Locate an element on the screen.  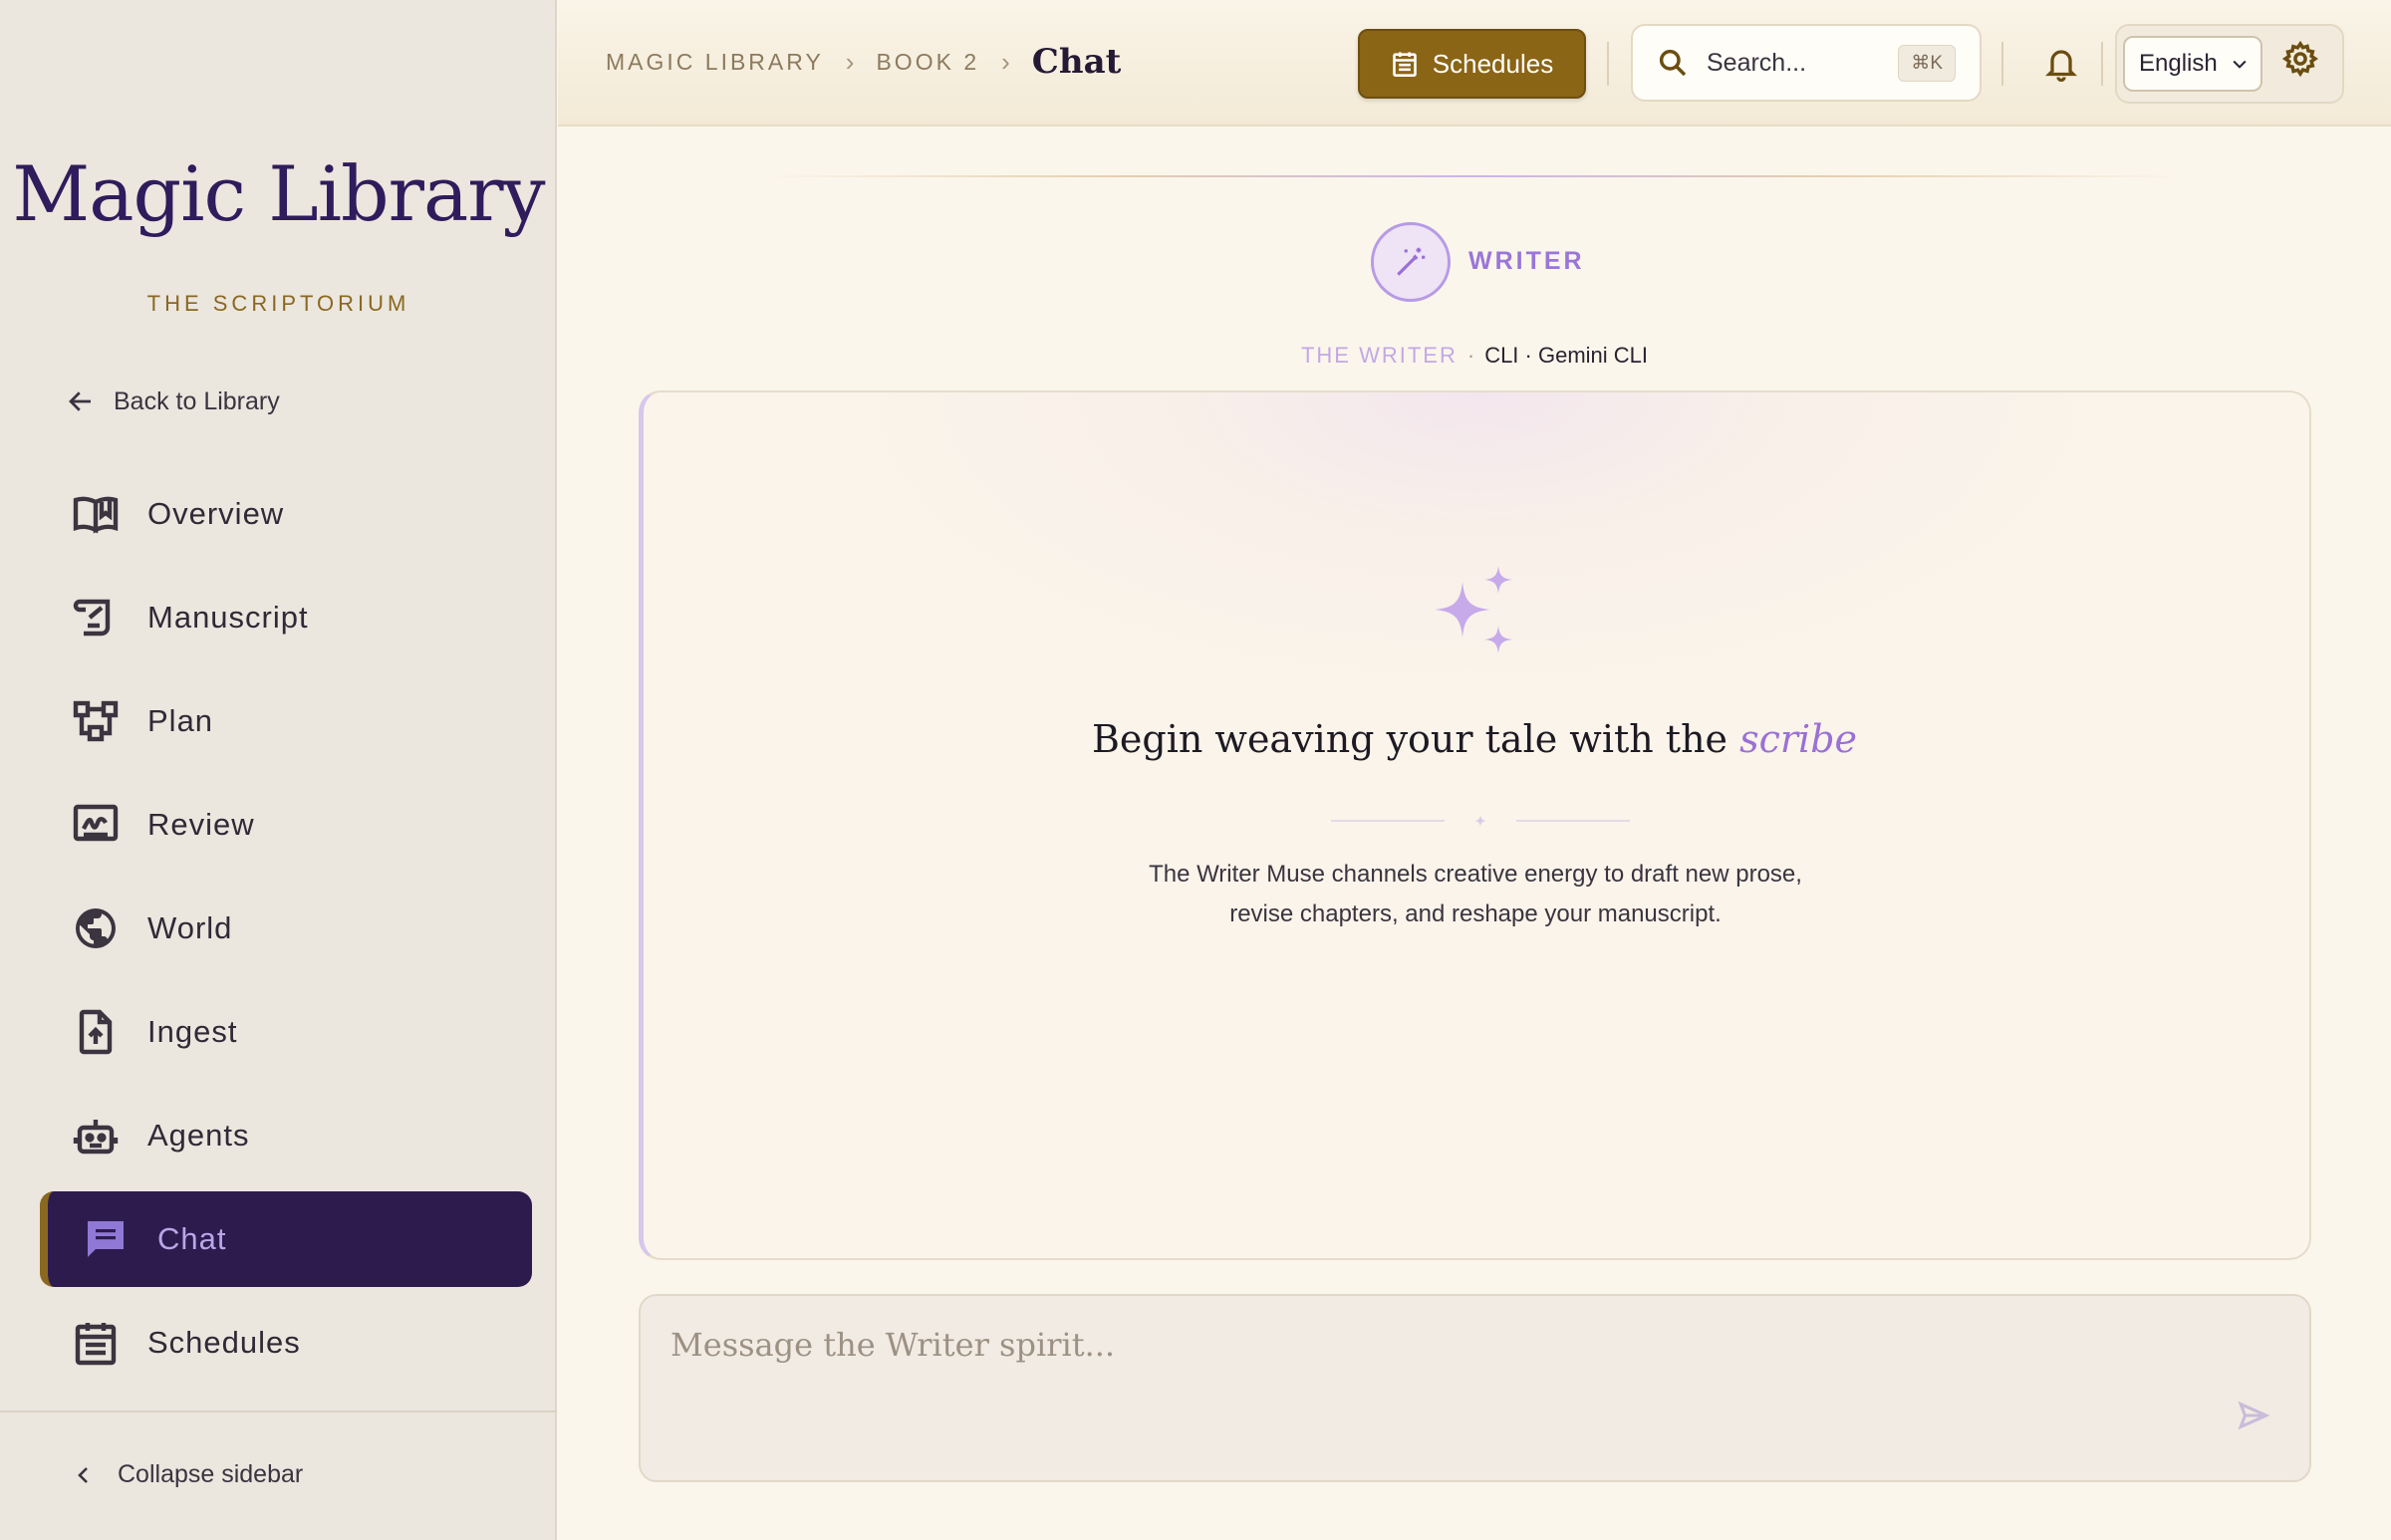
sidebar-item-ingest: Ingest is located at coordinates (286, 1032).